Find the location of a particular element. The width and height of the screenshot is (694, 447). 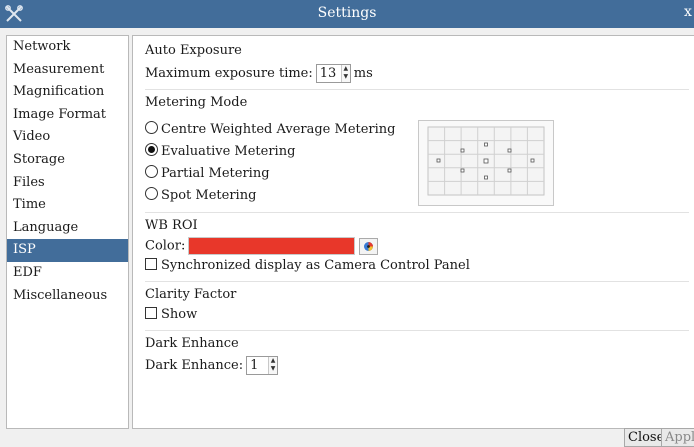

sidebar-item-magnification: Magnification is located at coordinates (67, 92).